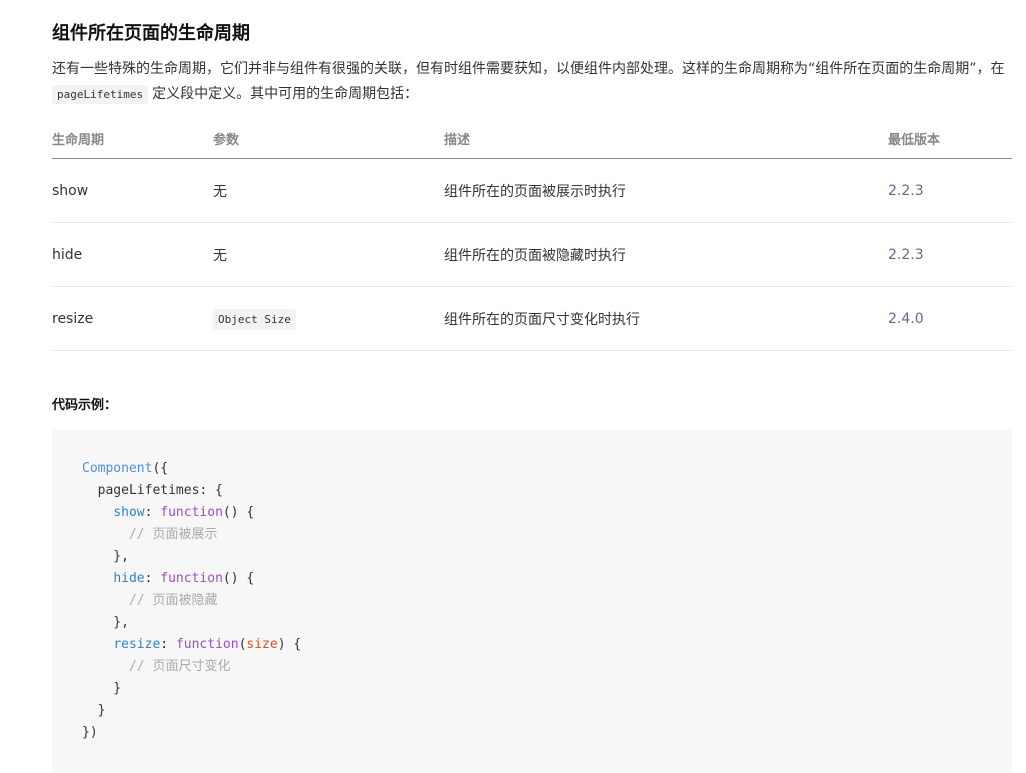 The width and height of the screenshot is (1026, 773). What do you see at coordinates (137, 644) in the screenshot?
I see `code-resize: resize` at bounding box center [137, 644].